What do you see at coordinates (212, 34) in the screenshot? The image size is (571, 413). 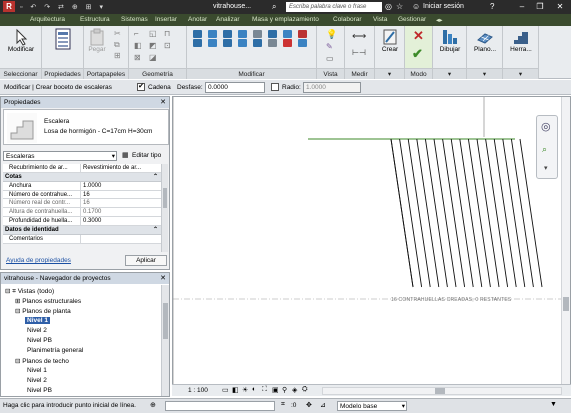 I see `offset-icon` at bounding box center [212, 34].